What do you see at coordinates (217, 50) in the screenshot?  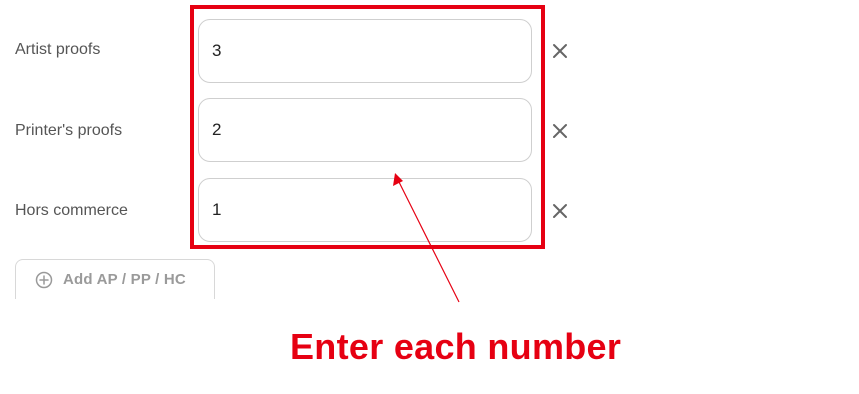 I see `artist-proofs-value: 3` at bounding box center [217, 50].